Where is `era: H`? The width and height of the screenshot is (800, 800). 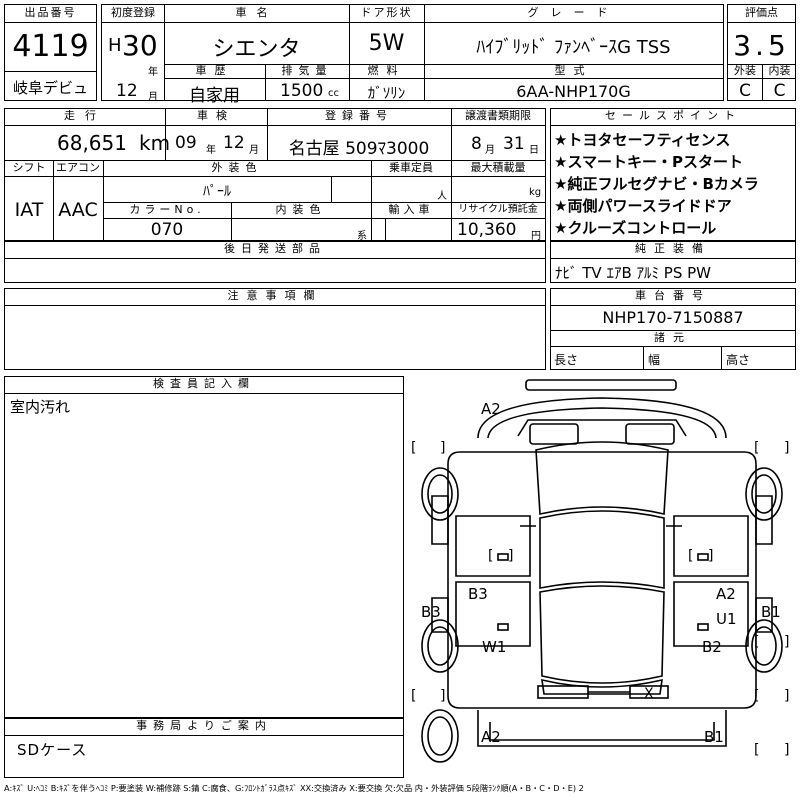 era: H is located at coordinates (115, 45).